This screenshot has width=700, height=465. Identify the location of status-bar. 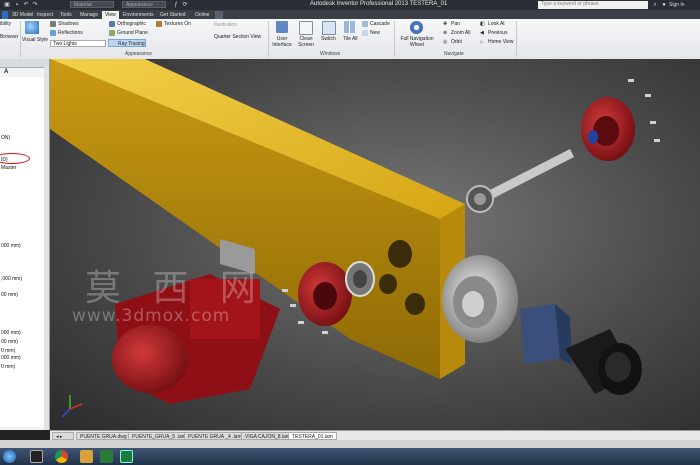
(350, 444).